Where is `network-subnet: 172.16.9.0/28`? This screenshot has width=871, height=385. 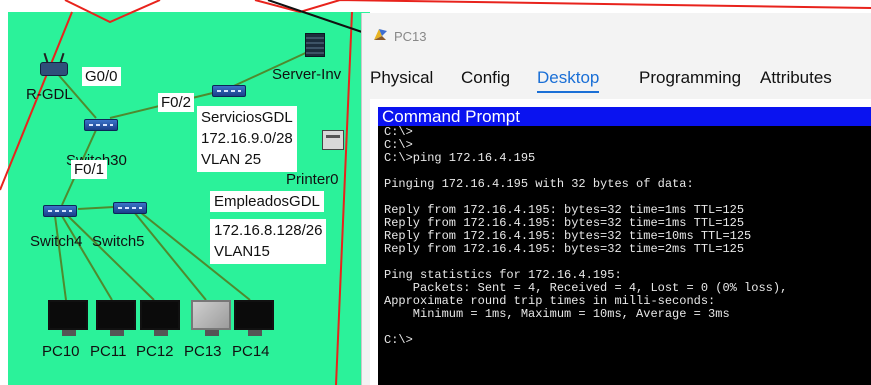 network-subnet: 172.16.9.0/28 is located at coordinates (247, 138).